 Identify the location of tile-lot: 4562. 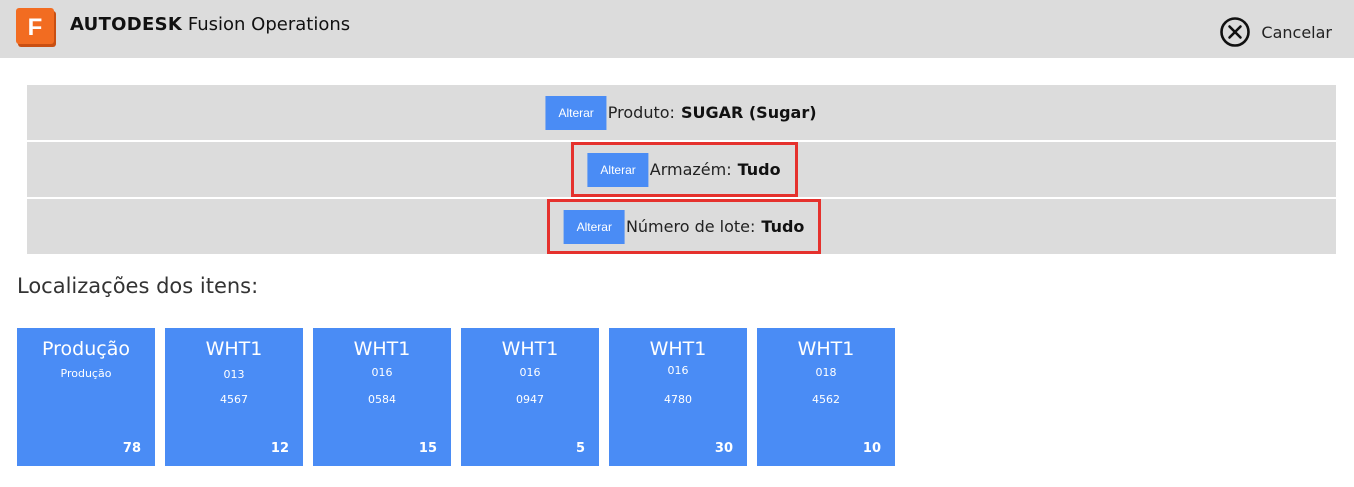
(826, 399).